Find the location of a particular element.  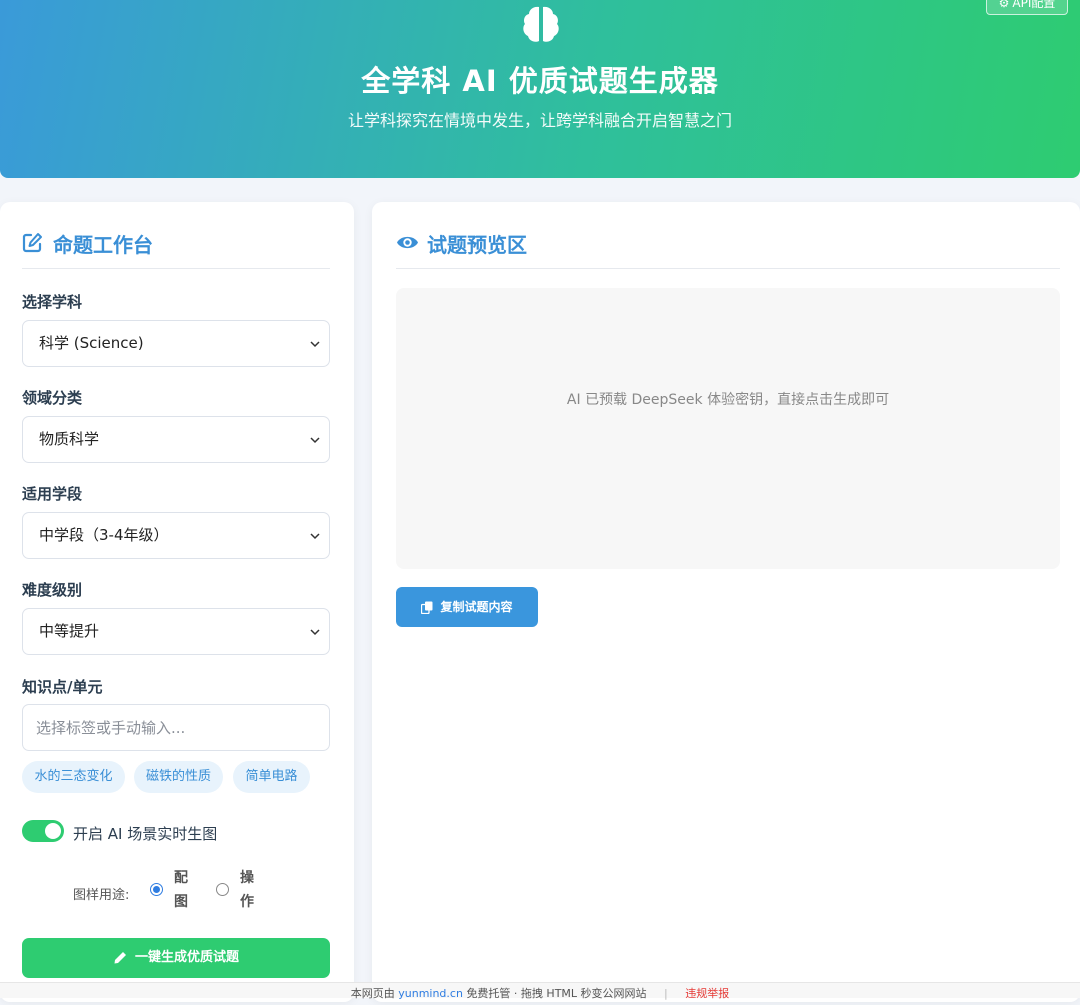

ai-image-toggle-label: 开启 AI 场景实时生图 is located at coordinates (145, 834).